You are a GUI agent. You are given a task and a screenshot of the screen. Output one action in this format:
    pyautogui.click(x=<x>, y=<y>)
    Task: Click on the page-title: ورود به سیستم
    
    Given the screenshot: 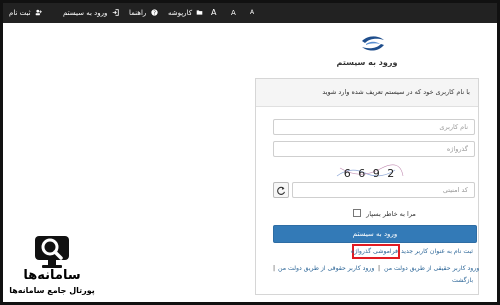 What is the action you would take?
    pyautogui.click(x=367, y=62)
    